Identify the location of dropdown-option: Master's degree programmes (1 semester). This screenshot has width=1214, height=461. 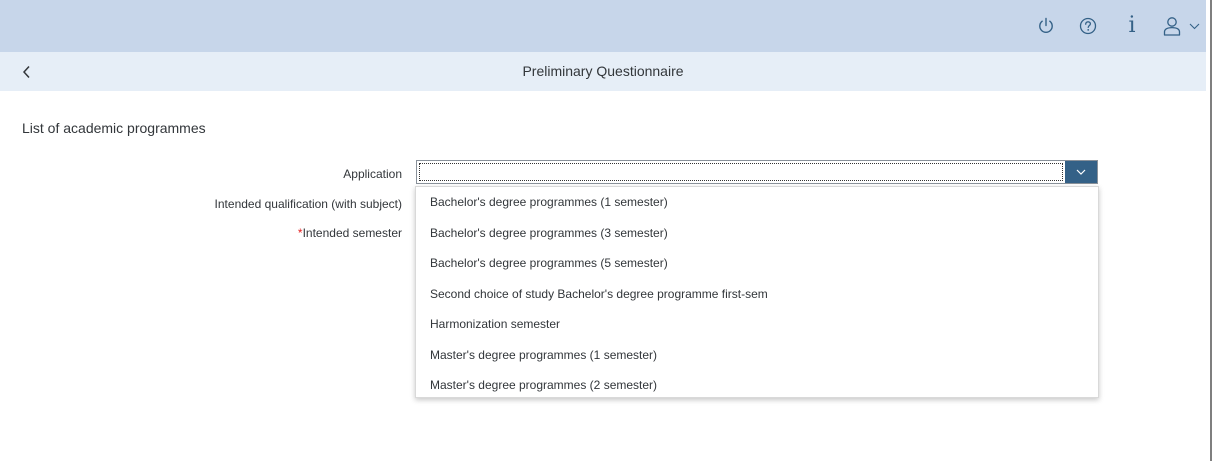
(757, 355).